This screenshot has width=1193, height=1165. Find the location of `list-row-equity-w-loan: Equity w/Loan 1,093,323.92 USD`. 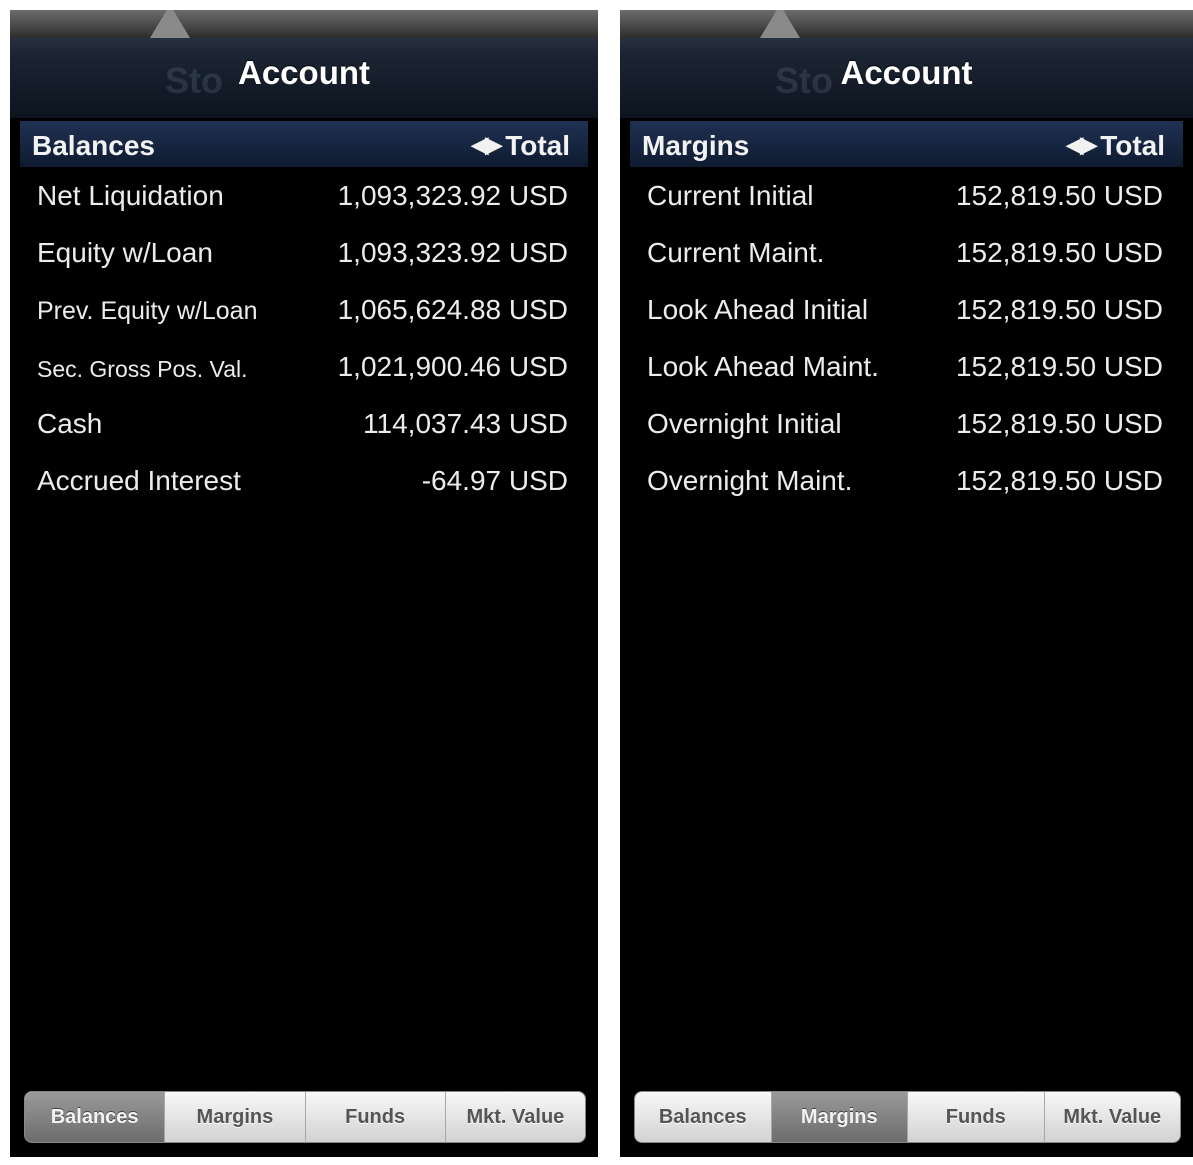

list-row-equity-w-loan: Equity w/Loan 1,093,323.92 USD is located at coordinates (304, 252).